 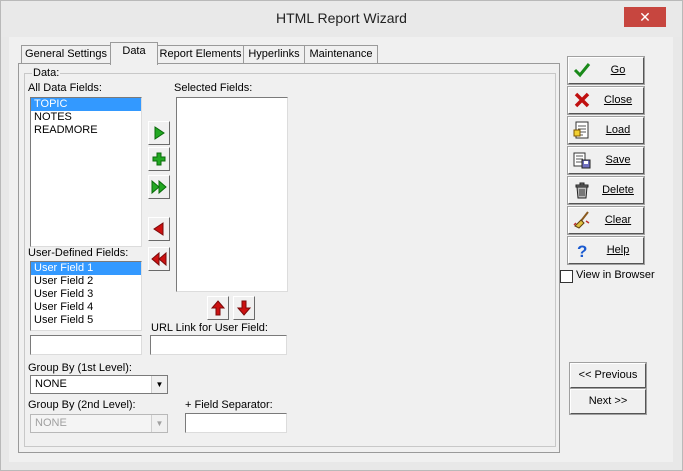 What do you see at coordinates (581, 220) in the screenshot?
I see `broom-icon` at bounding box center [581, 220].